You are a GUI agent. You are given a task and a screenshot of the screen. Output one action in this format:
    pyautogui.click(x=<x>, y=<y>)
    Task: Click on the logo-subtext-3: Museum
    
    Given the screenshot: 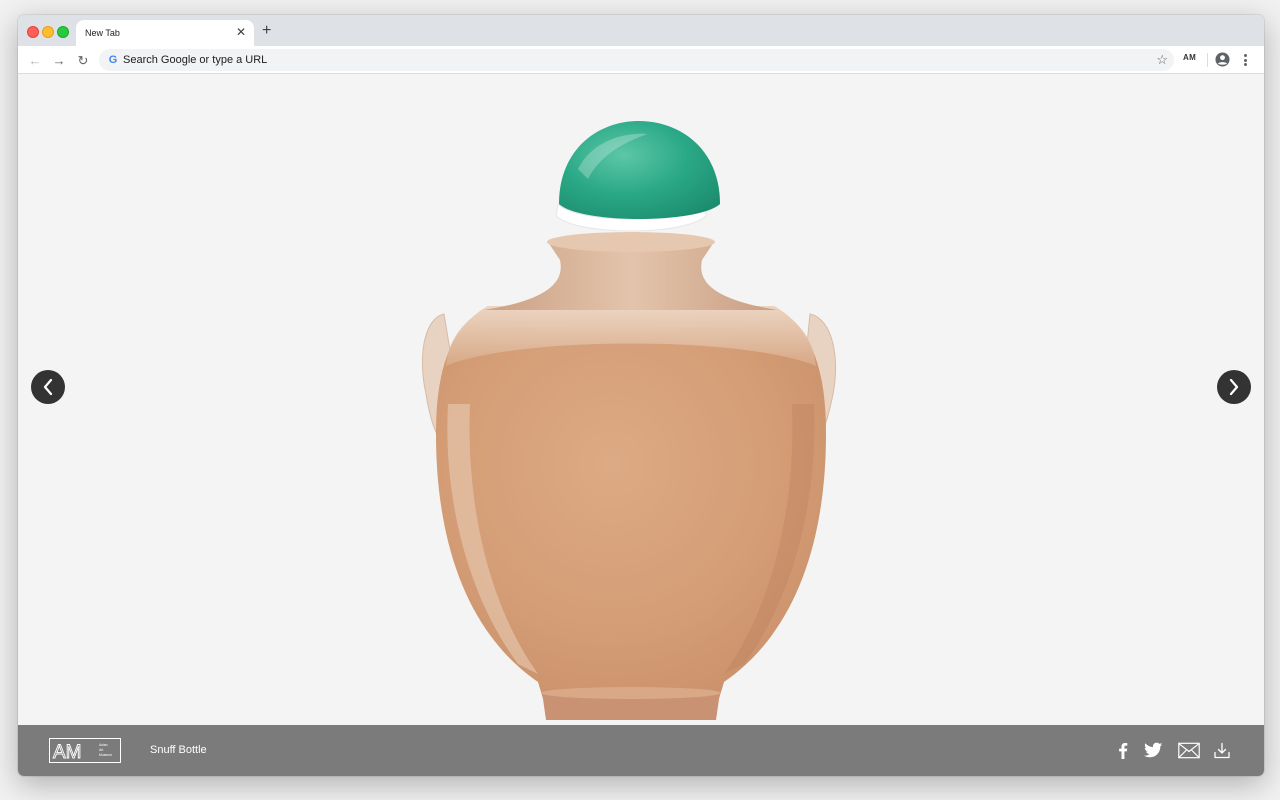 What is the action you would take?
    pyautogui.click(x=105, y=755)
    